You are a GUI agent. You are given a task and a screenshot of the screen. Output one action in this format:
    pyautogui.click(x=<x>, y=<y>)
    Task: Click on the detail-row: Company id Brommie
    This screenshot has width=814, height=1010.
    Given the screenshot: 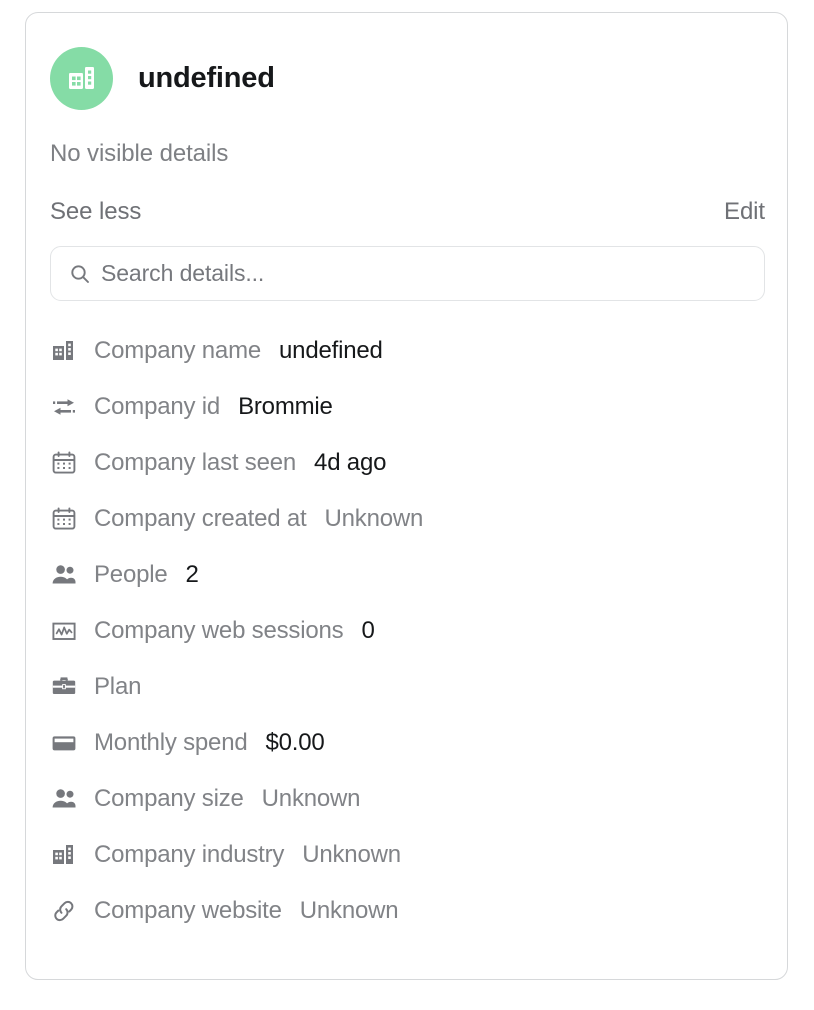 What is the action you would take?
    pyautogui.click(x=418, y=407)
    